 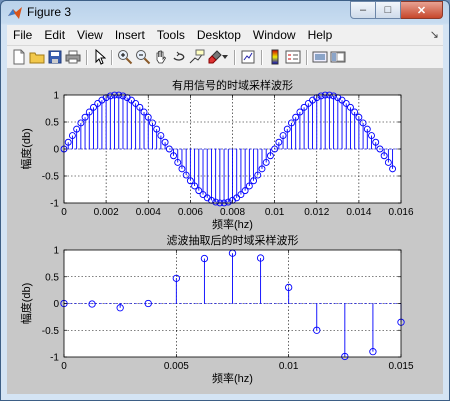 I want to click on close-icon: ✕, so click(x=421, y=10).